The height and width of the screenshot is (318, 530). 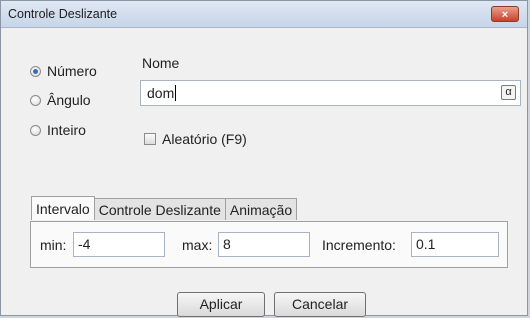 What do you see at coordinates (63, 14) in the screenshot?
I see `window-title: Controle Deslizante` at bounding box center [63, 14].